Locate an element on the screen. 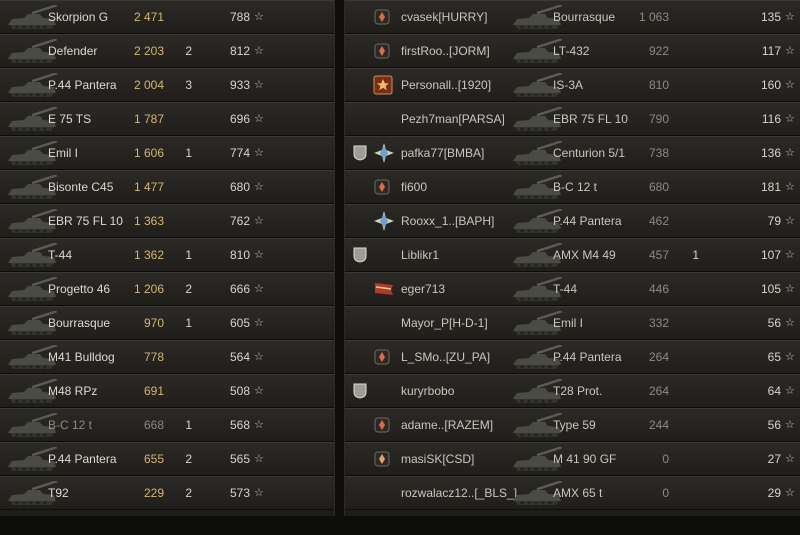 The image size is (800, 535). damage-value: 457 is located at coordinates (658, 255).